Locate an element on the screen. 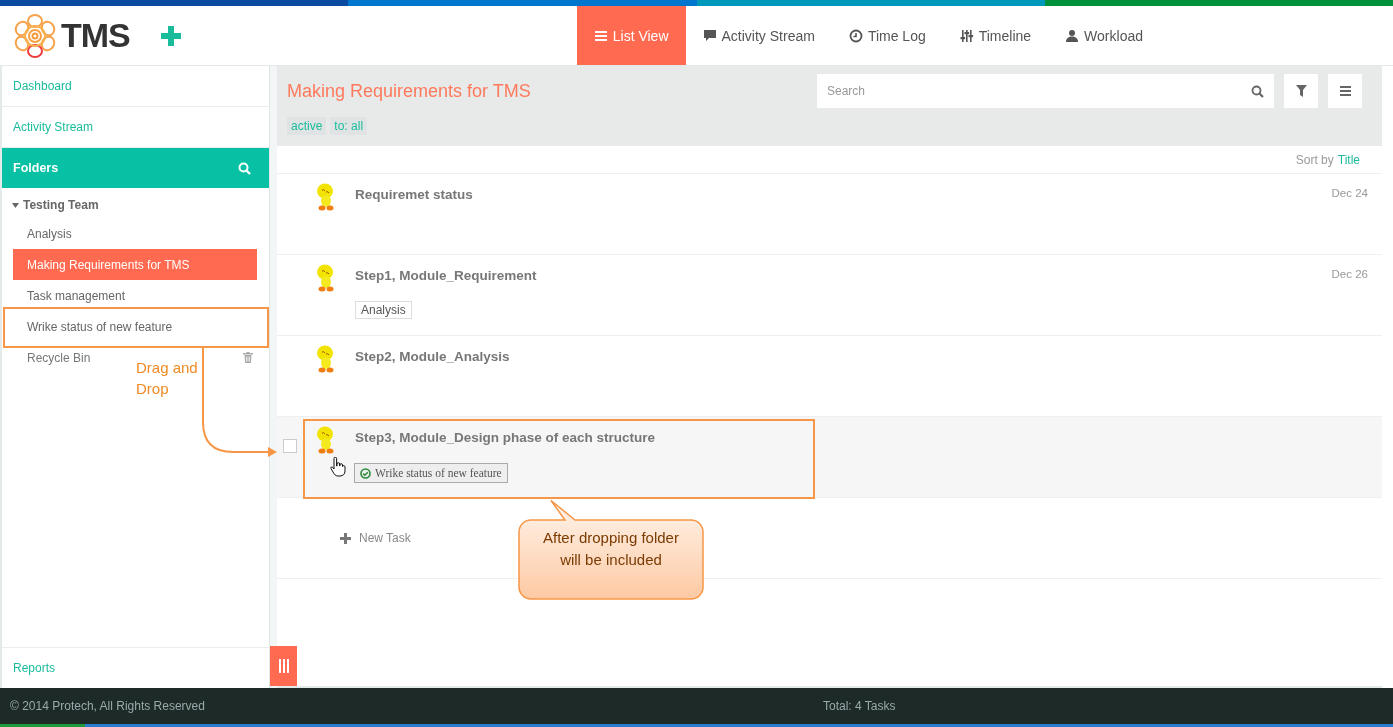  task-total: Total: 4 Tasks is located at coordinates (859, 706).